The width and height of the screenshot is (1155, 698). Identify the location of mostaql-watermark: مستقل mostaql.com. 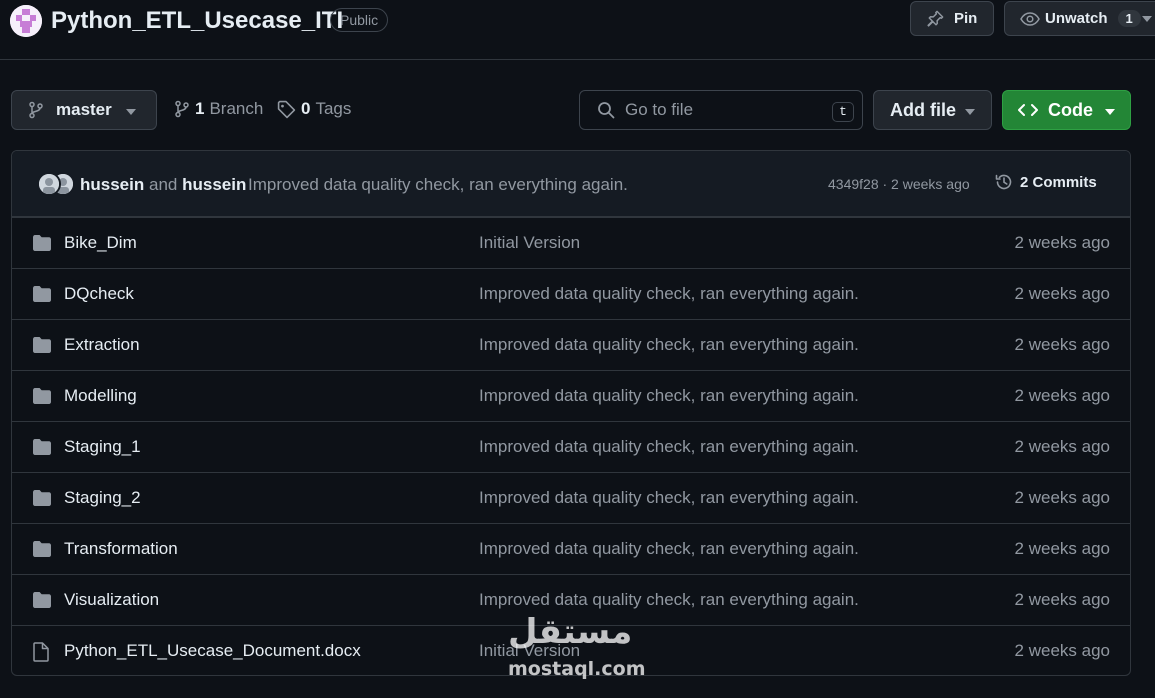
(580, 649).